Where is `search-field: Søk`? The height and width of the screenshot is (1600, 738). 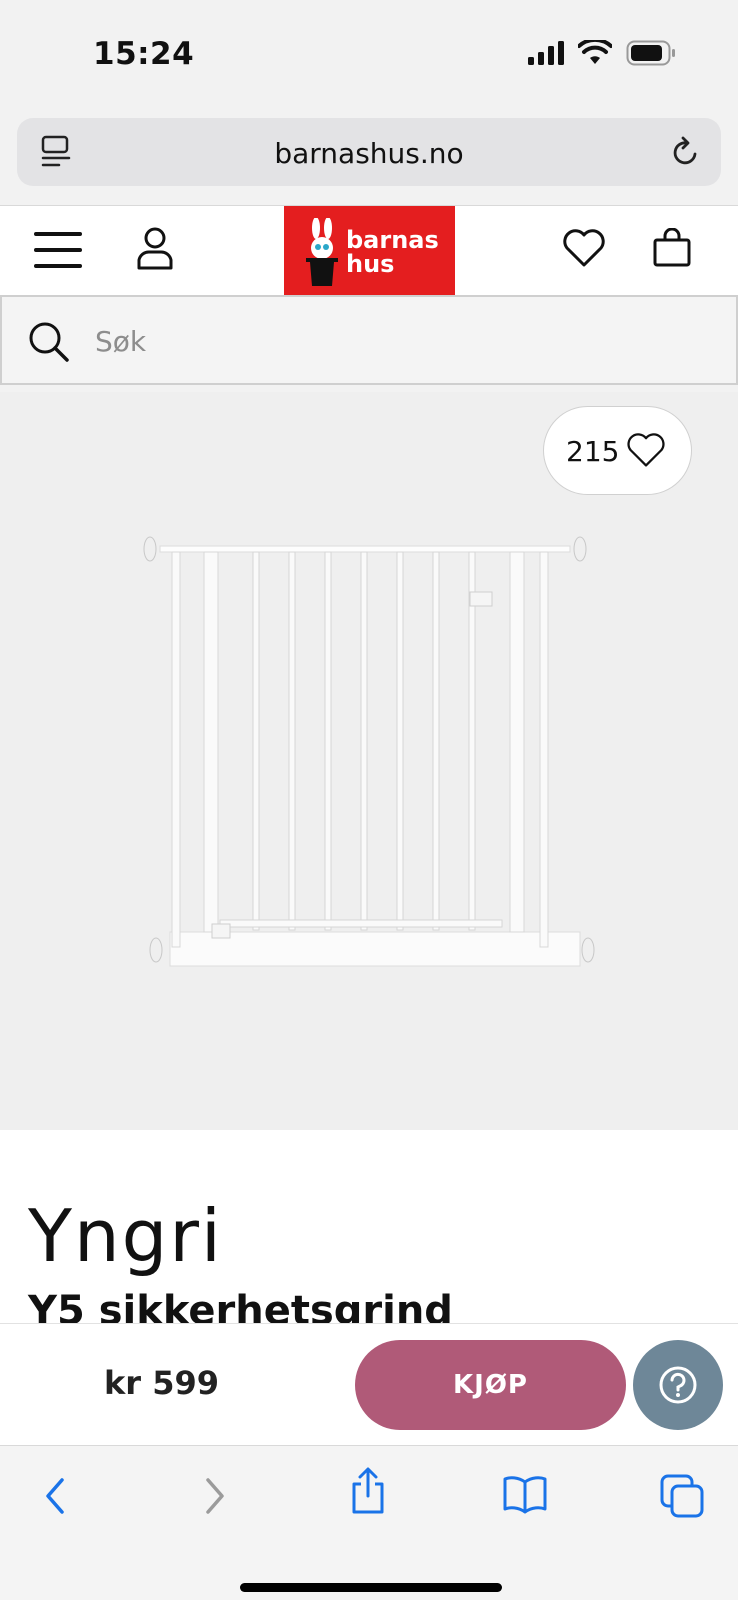
search-field: Søk is located at coordinates (369, 340).